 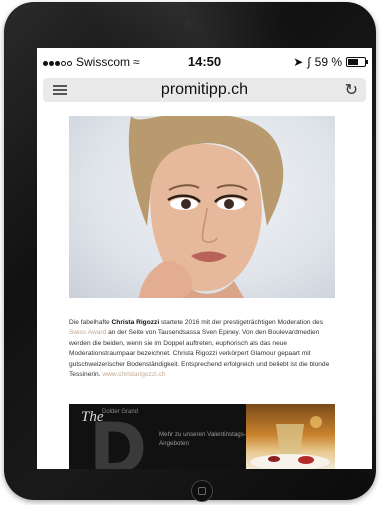 I want to click on battery-percent: 59 %, so click(x=328, y=62).